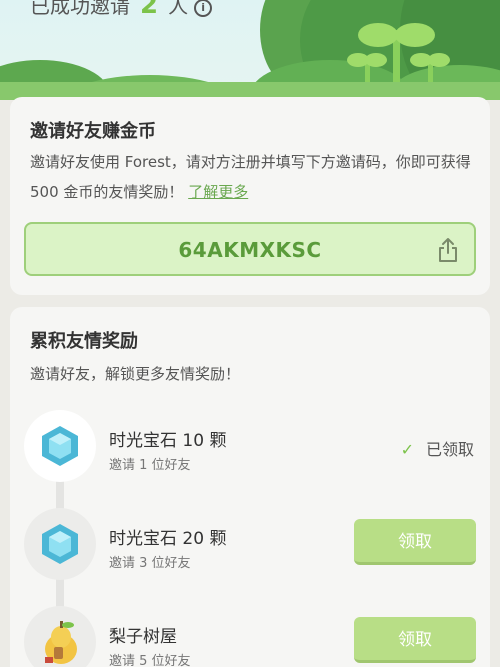 This screenshot has height=667, width=500. I want to click on invite-code-box: 64AKMXKSC, so click(250, 249).